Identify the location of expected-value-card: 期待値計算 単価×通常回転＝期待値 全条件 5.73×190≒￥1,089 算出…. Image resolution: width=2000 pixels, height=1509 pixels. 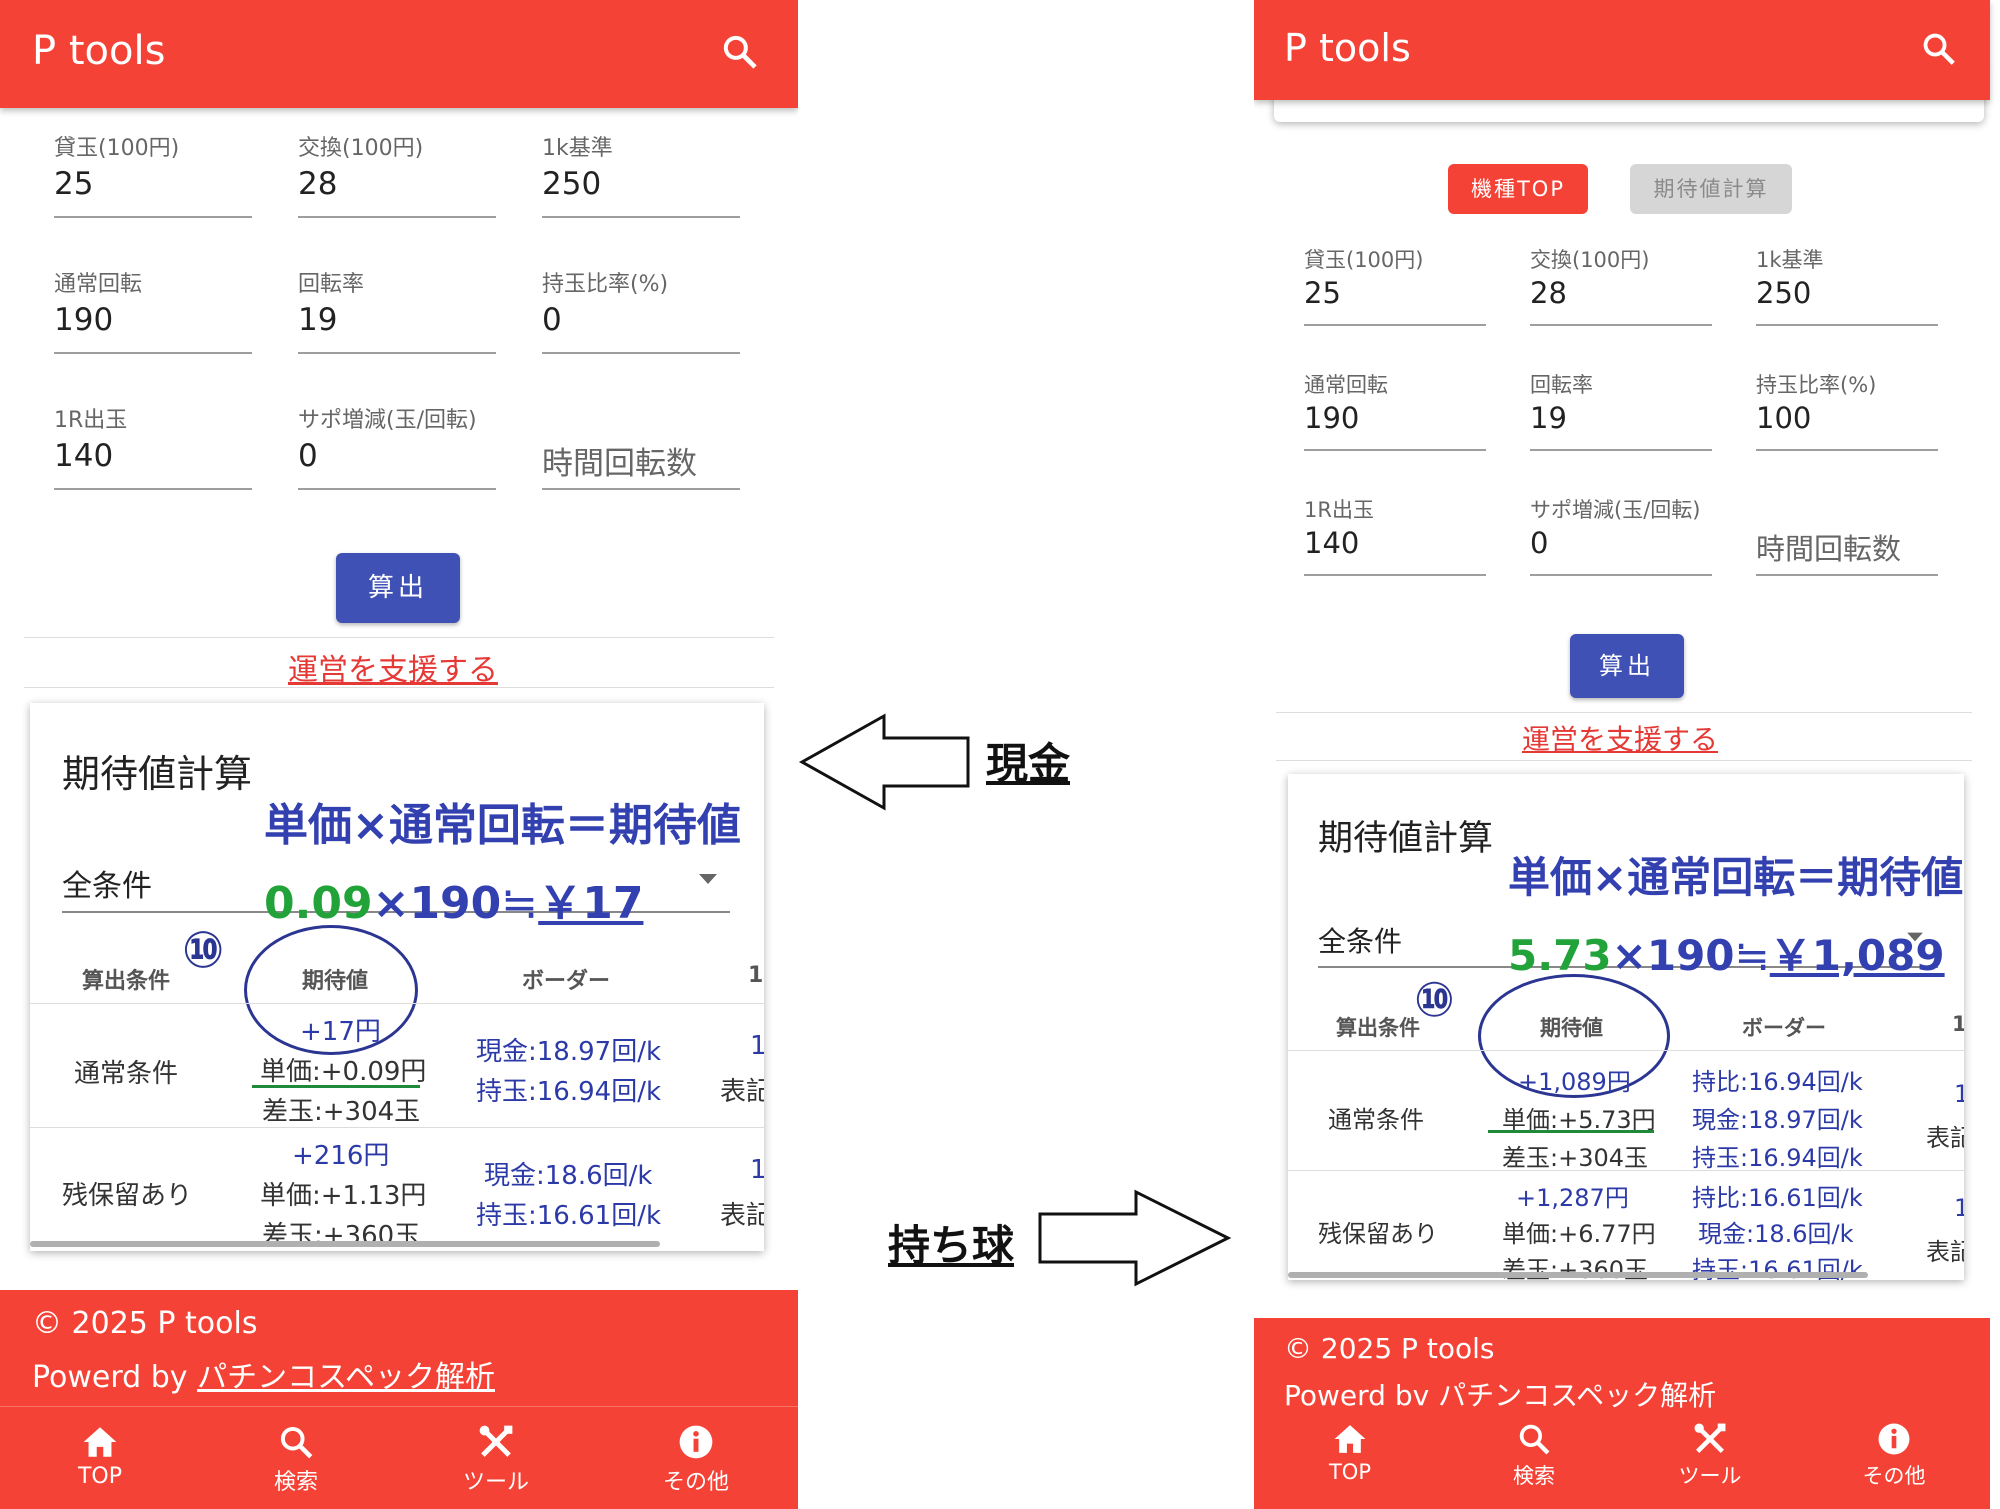
(1626, 1027).